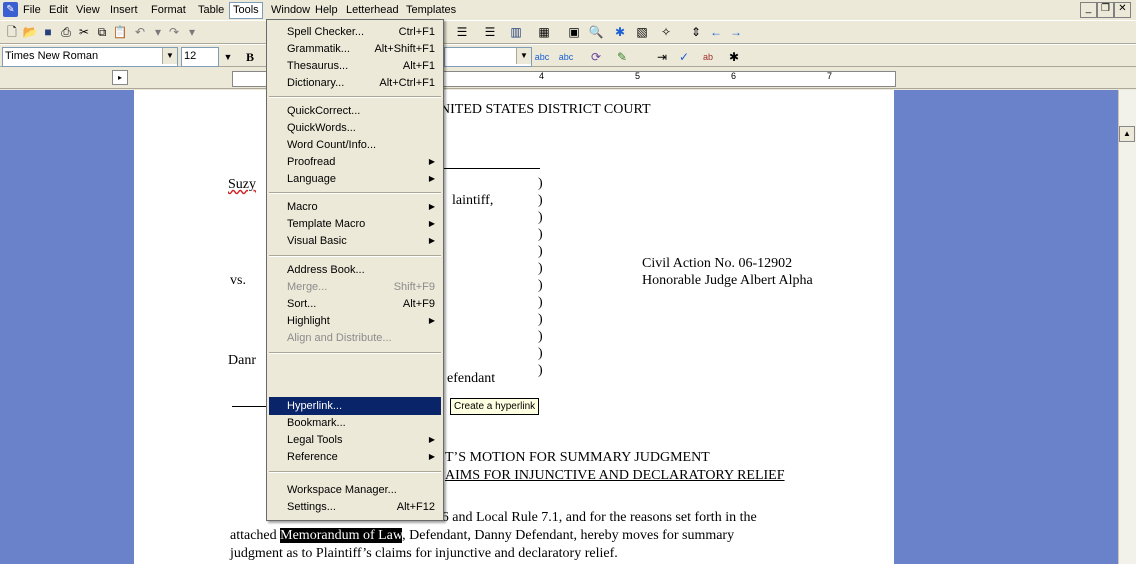 This screenshot has height=564, width=1136. I want to click on style-select: ▼, so click(488, 57).